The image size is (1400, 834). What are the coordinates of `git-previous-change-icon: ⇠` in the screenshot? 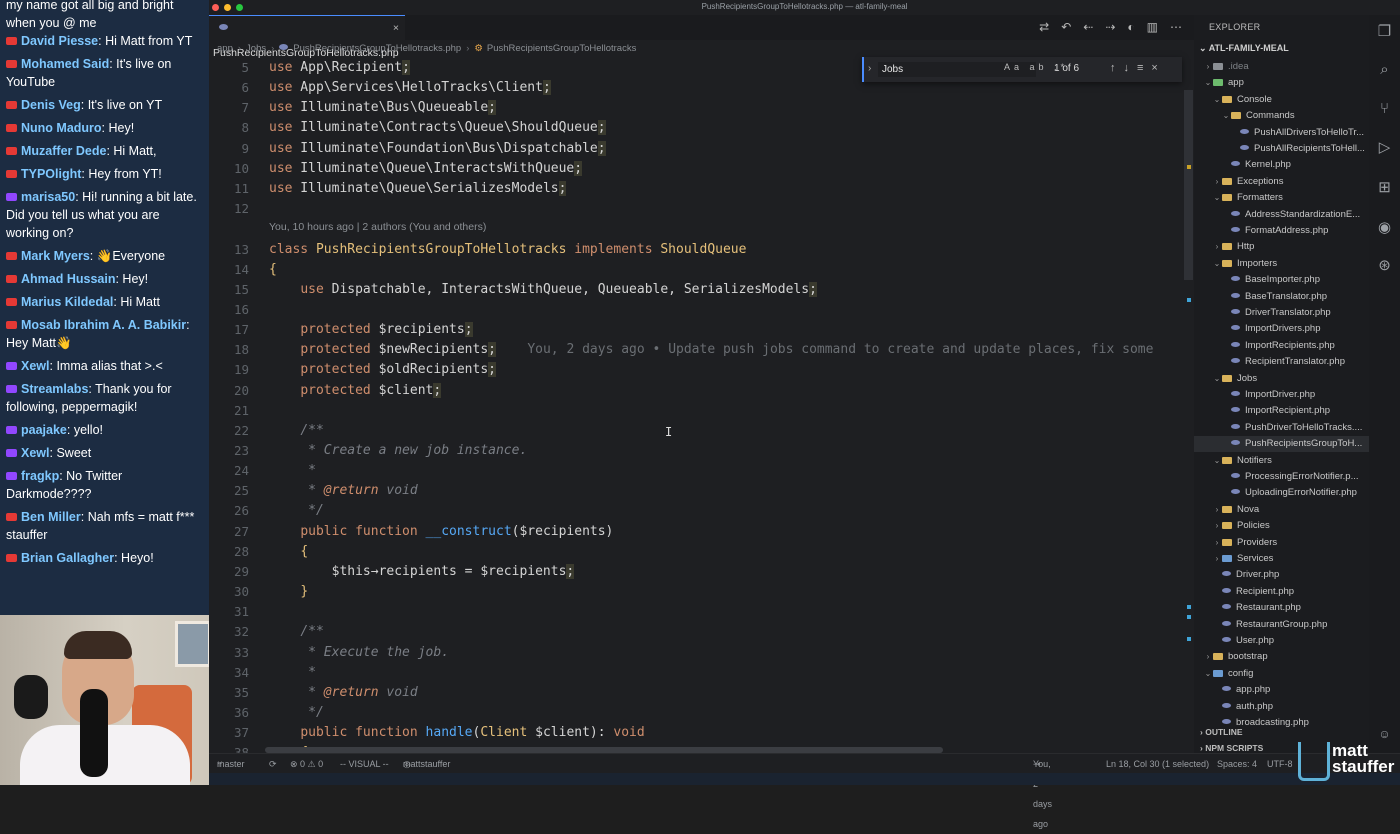 It's located at (1094, 27).